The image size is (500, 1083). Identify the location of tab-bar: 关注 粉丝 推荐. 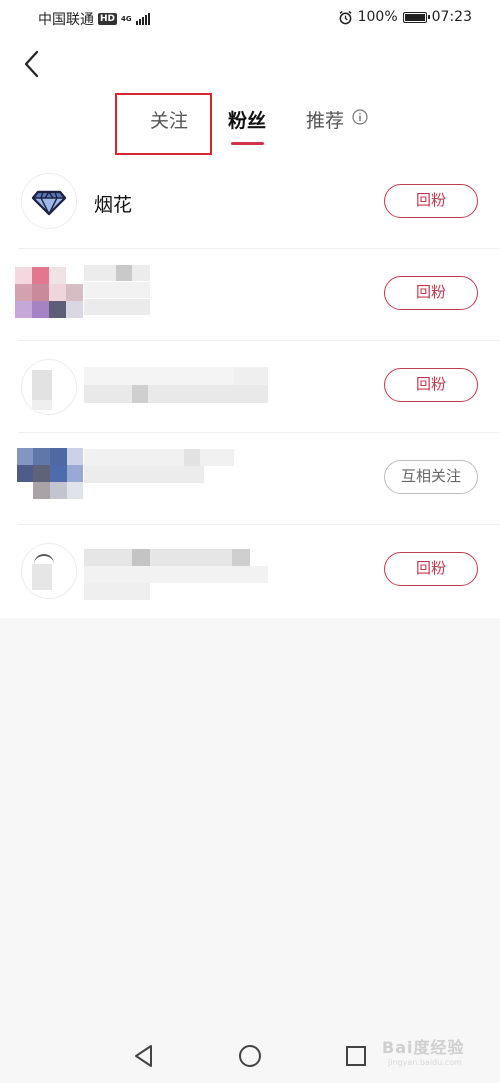
(250, 127).